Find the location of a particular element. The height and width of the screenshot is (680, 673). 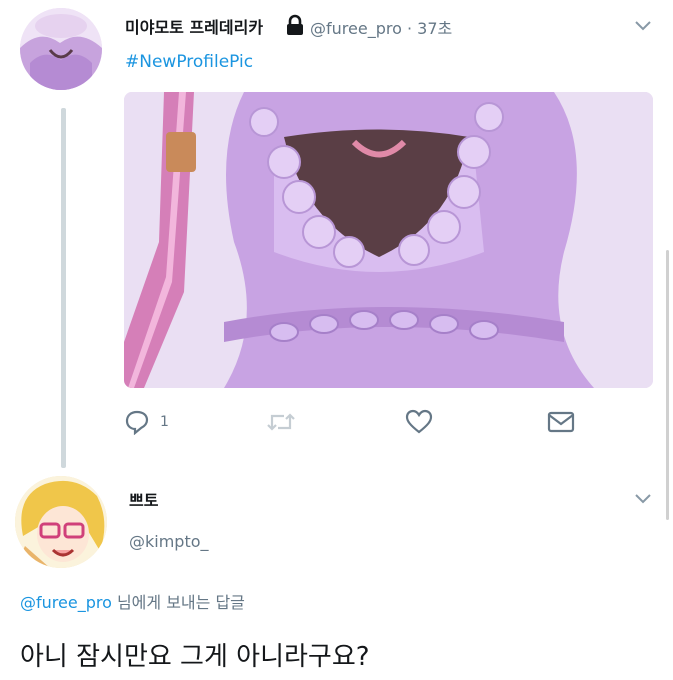

profile-avatar is located at coordinates (61, 49).